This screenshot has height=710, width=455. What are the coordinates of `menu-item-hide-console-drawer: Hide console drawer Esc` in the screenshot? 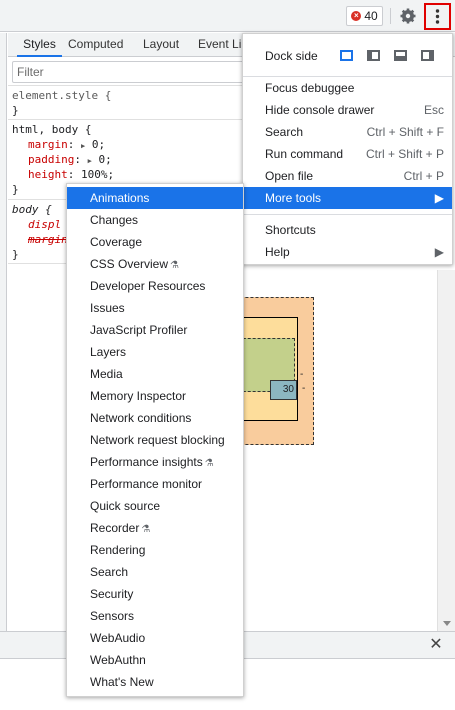 It's located at (347, 110).